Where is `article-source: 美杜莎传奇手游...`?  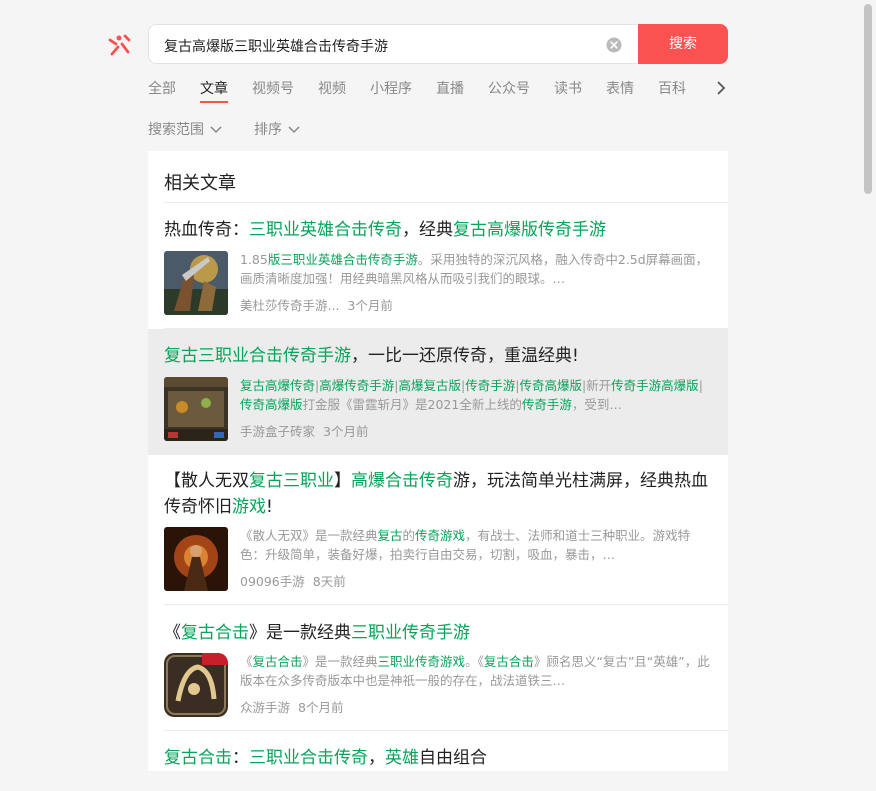
article-source: 美杜莎传奇手游... is located at coordinates (289, 305).